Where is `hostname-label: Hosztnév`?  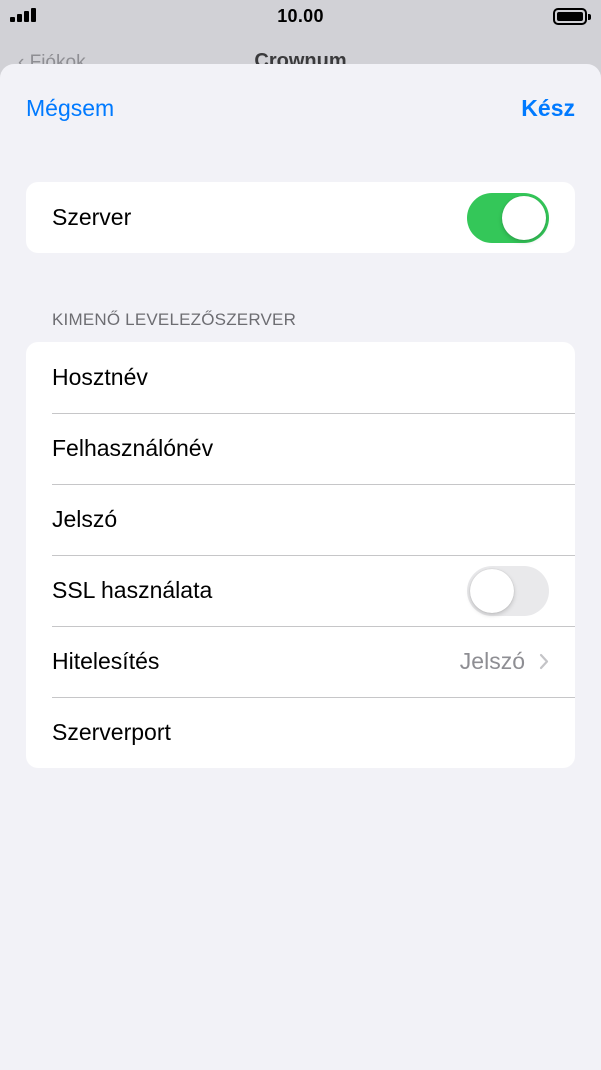
hostname-label: Hosztnév is located at coordinates (100, 377).